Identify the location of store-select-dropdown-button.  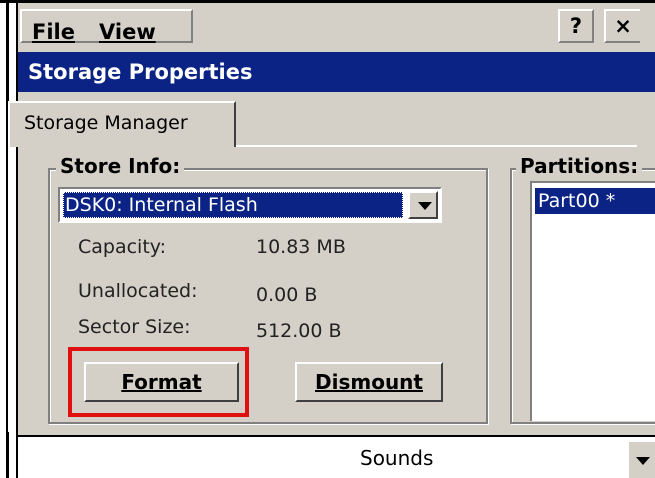
(423, 205).